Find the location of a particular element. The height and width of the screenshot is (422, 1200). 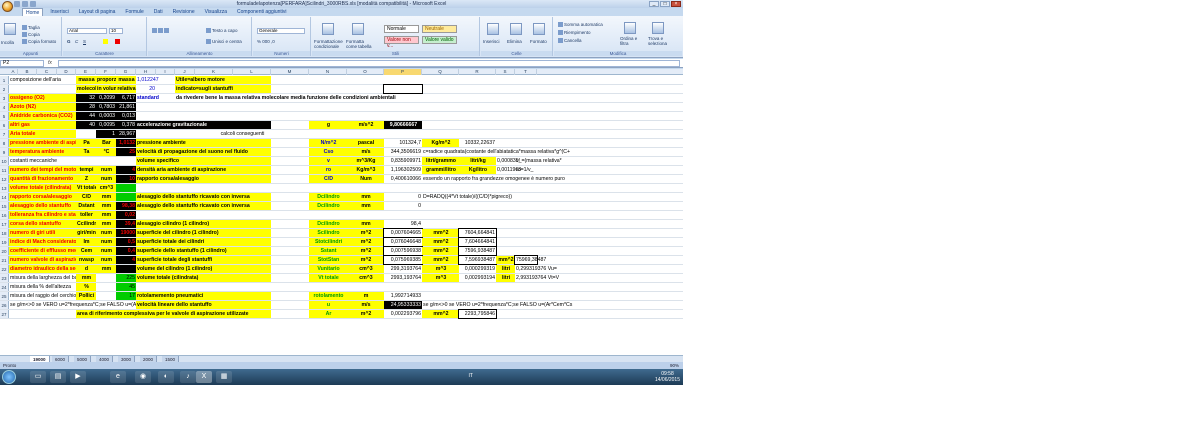

cell-S10: 0,000835! is located at coordinates (508, 161).